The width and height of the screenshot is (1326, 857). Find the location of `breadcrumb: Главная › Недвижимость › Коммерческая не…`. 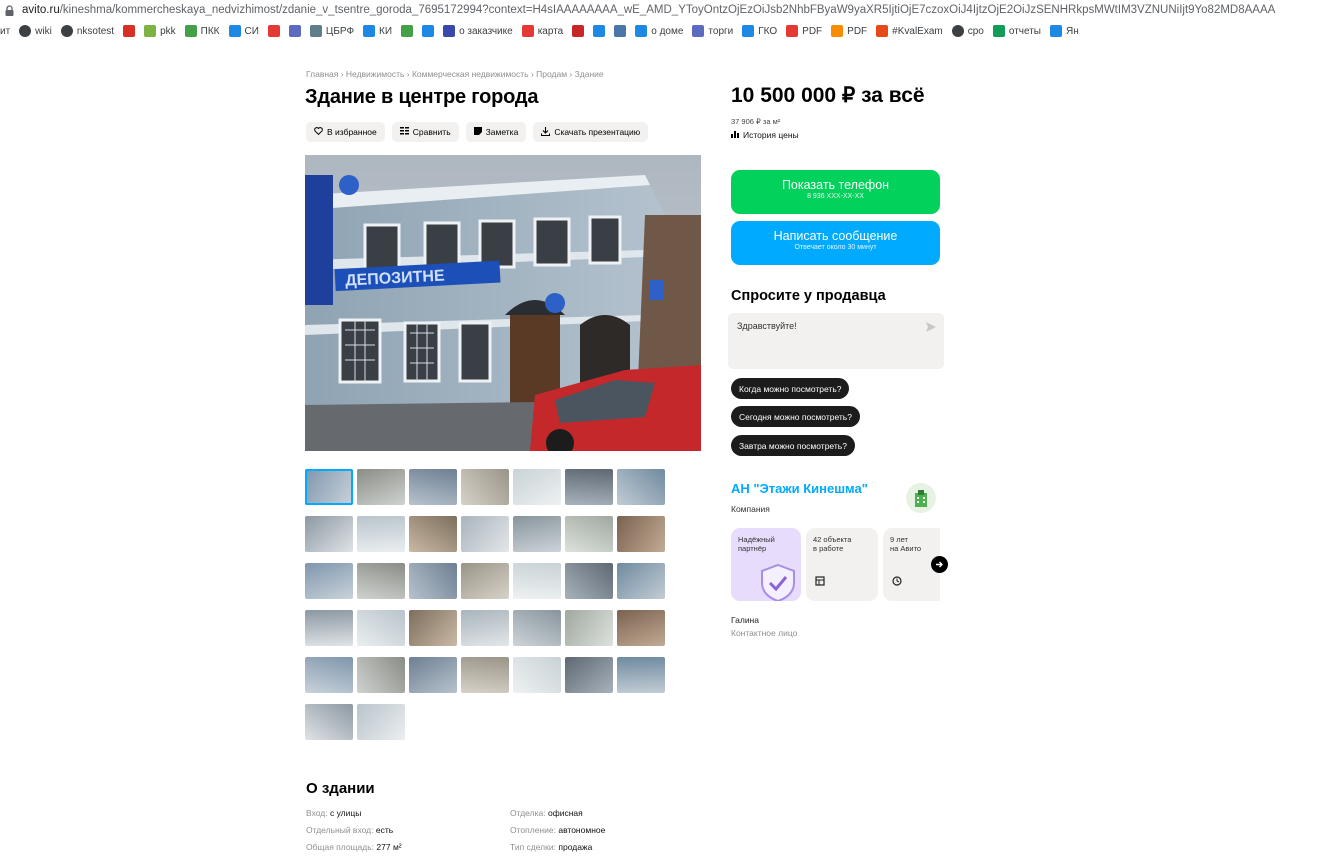

breadcrumb: Главная › Недвижимость › Коммерческая не… is located at coordinates (455, 74).